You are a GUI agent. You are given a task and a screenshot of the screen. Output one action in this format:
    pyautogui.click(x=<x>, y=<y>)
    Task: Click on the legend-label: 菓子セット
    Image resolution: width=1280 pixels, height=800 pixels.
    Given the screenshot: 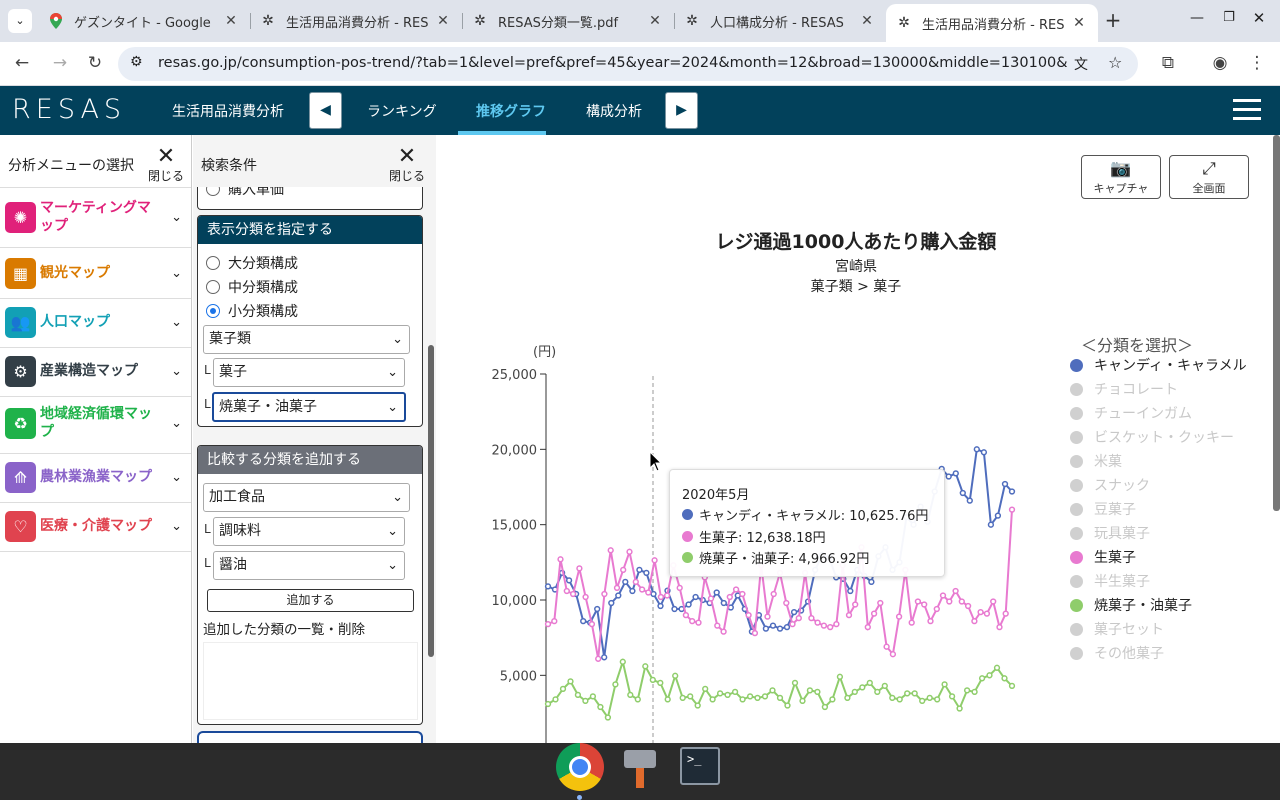 What is the action you would take?
    pyautogui.click(x=1129, y=630)
    